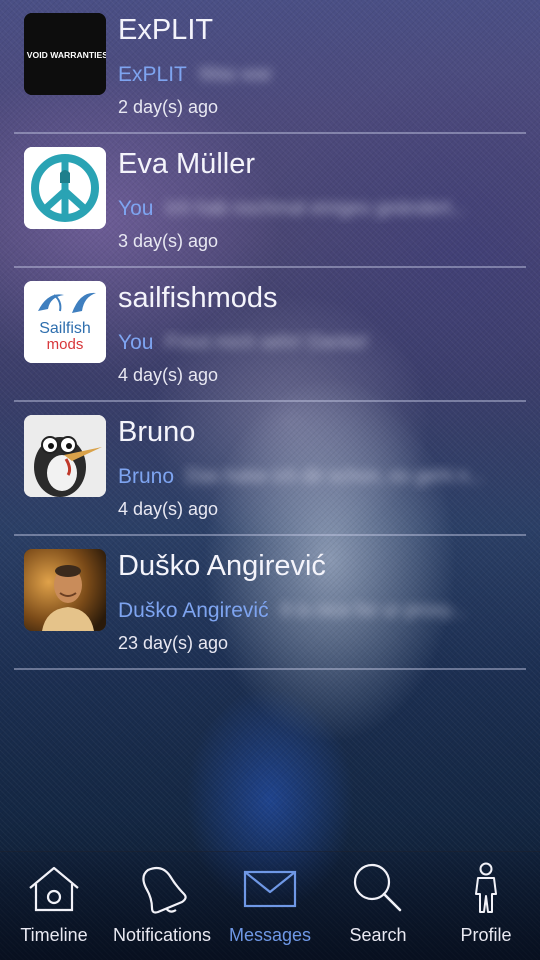 The width and height of the screenshot is (540, 960). I want to click on nav-notifications: Notifications, so click(162, 906).